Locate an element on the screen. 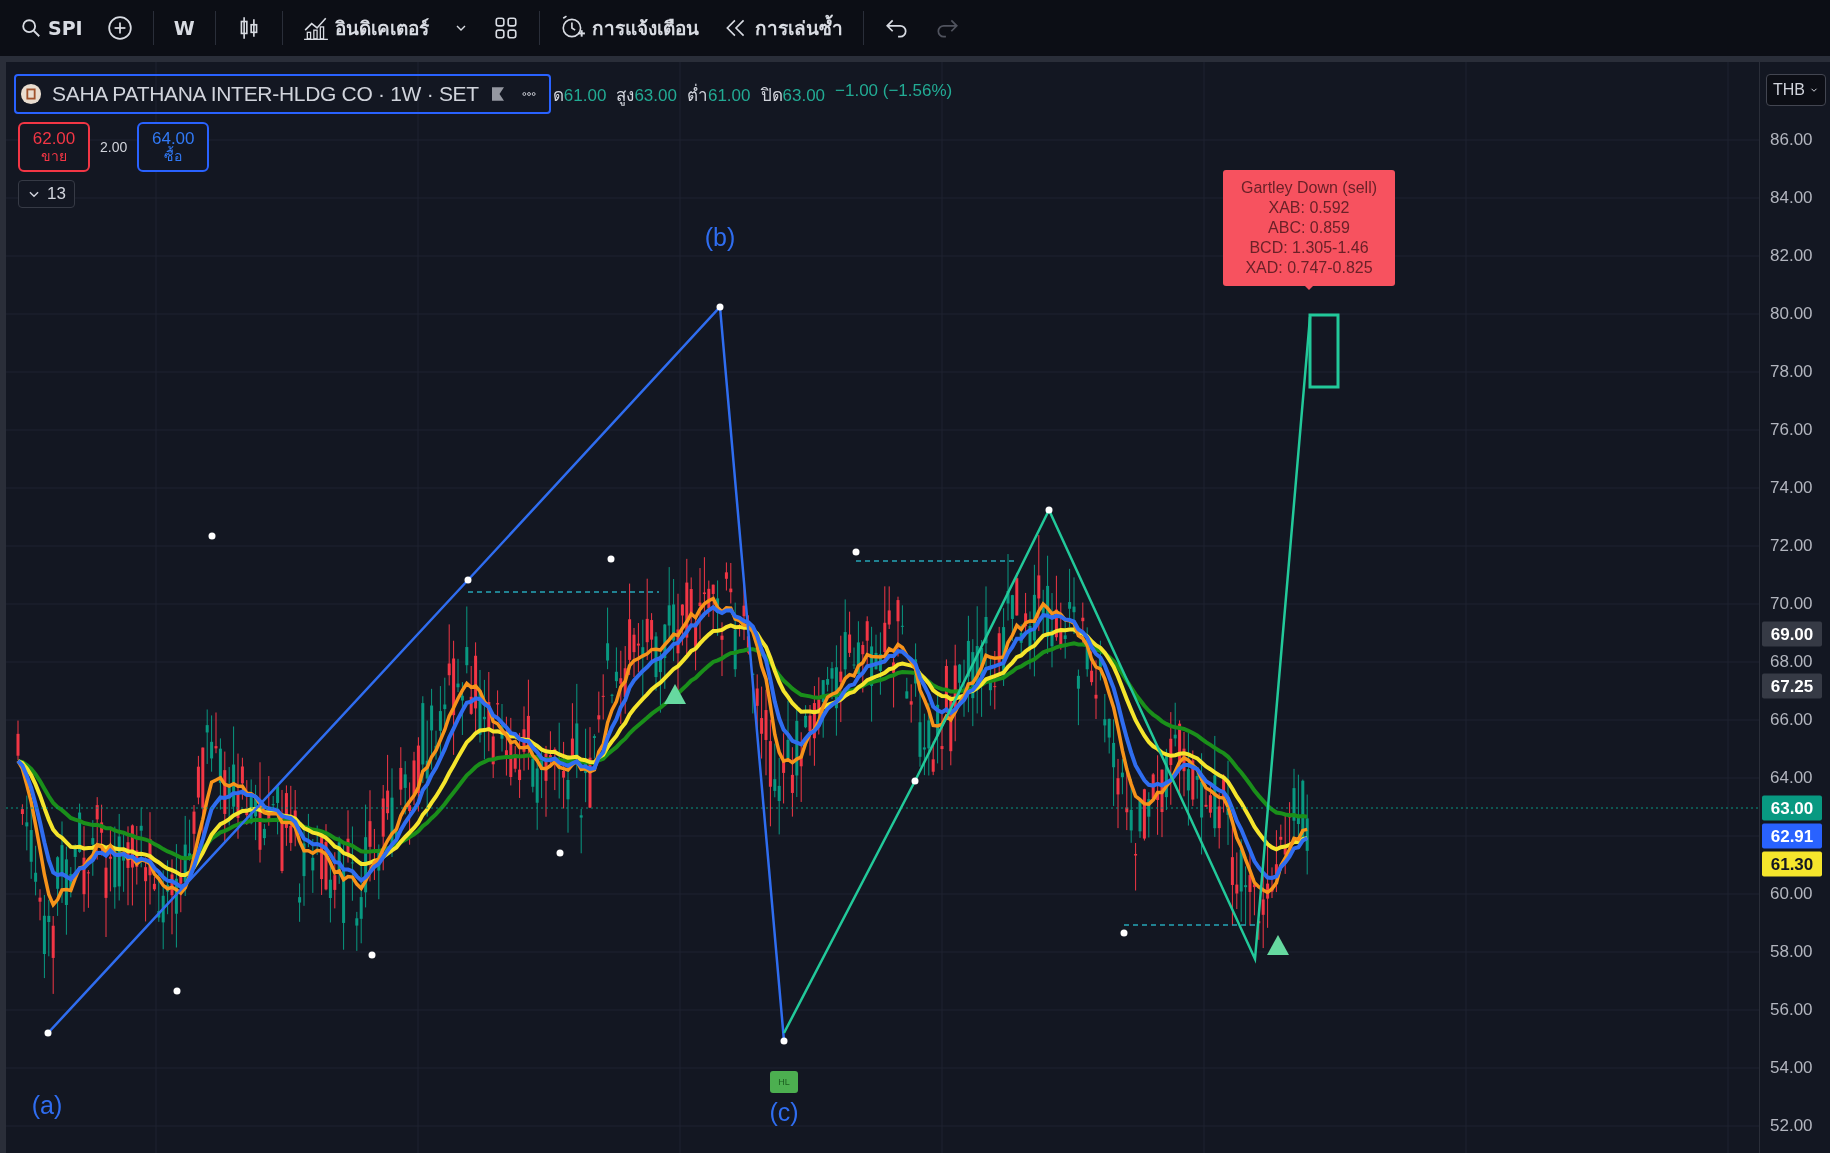  price-tick: 74.00 is located at coordinates (1791, 488).